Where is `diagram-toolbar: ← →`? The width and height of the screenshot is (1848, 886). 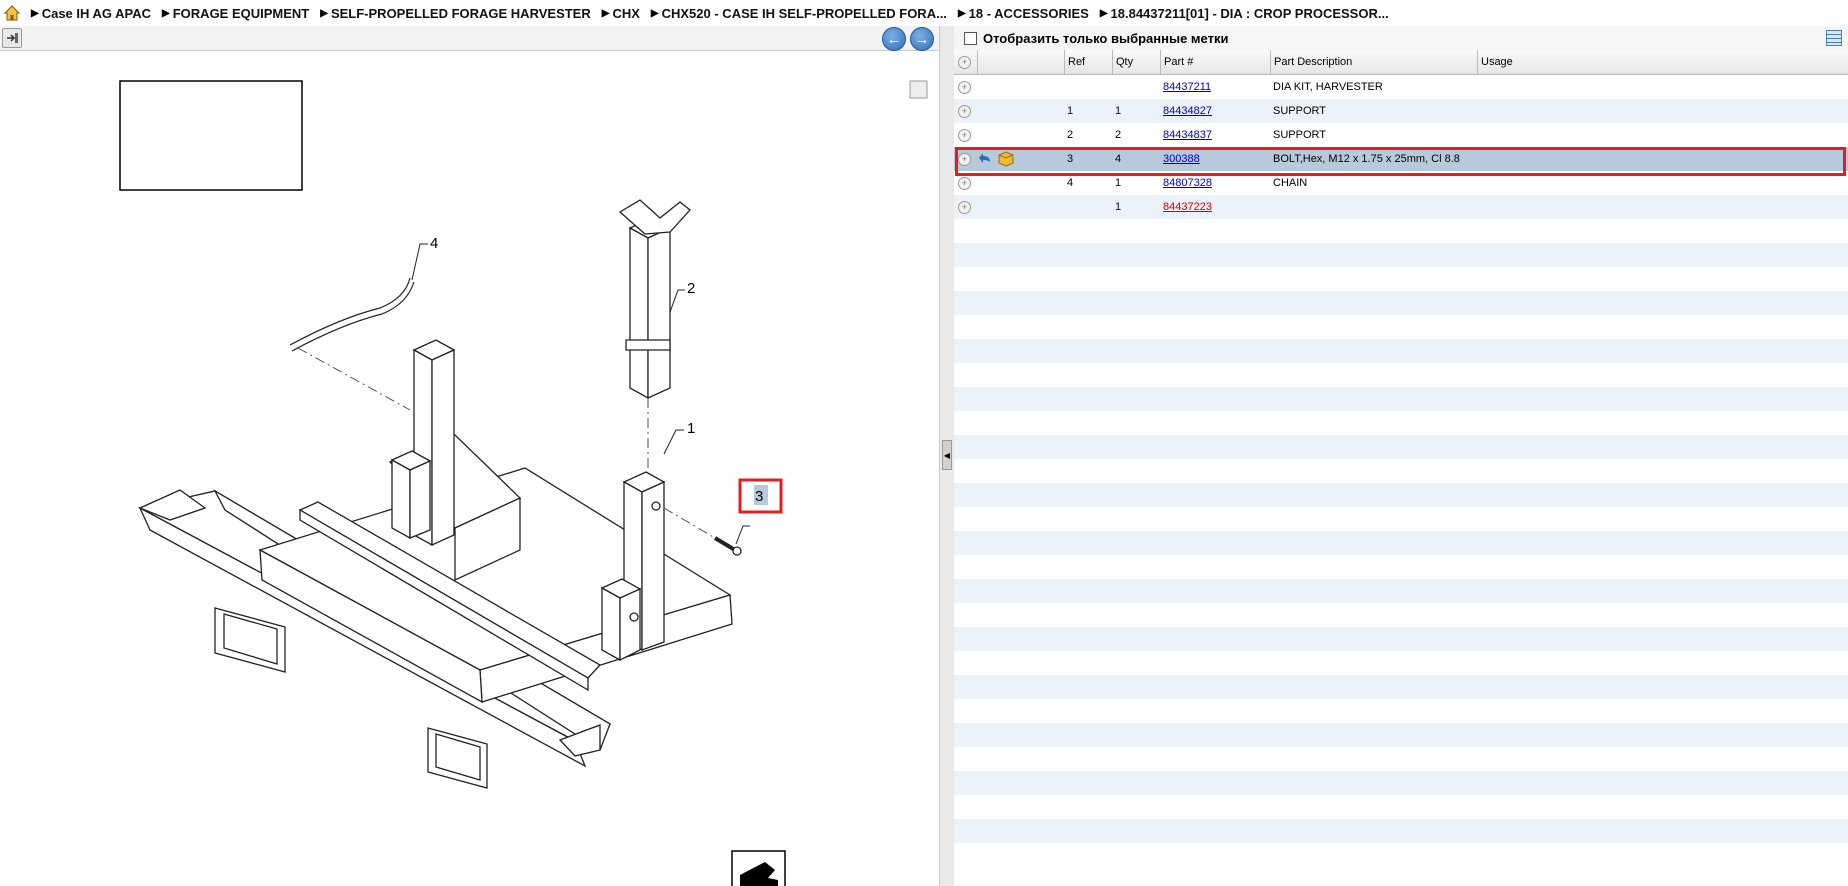 diagram-toolbar: ← → is located at coordinates (469, 38).